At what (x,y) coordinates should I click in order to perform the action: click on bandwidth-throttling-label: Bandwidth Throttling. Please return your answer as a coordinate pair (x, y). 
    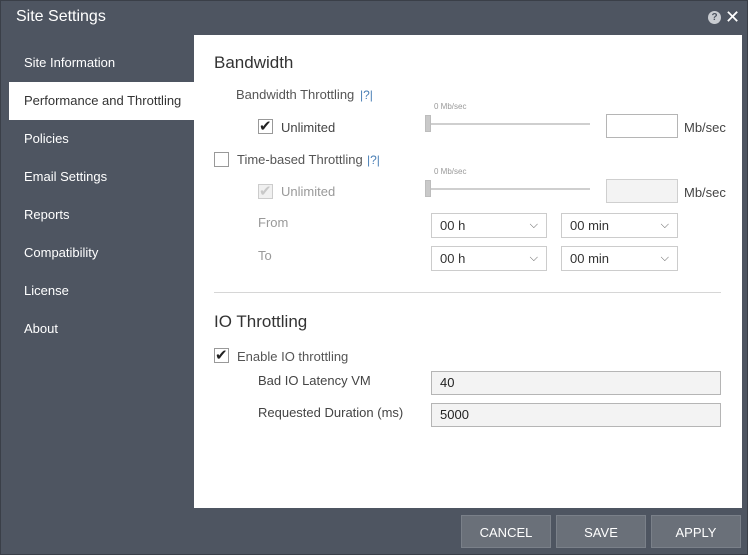
    Looking at the image, I should click on (295, 94).